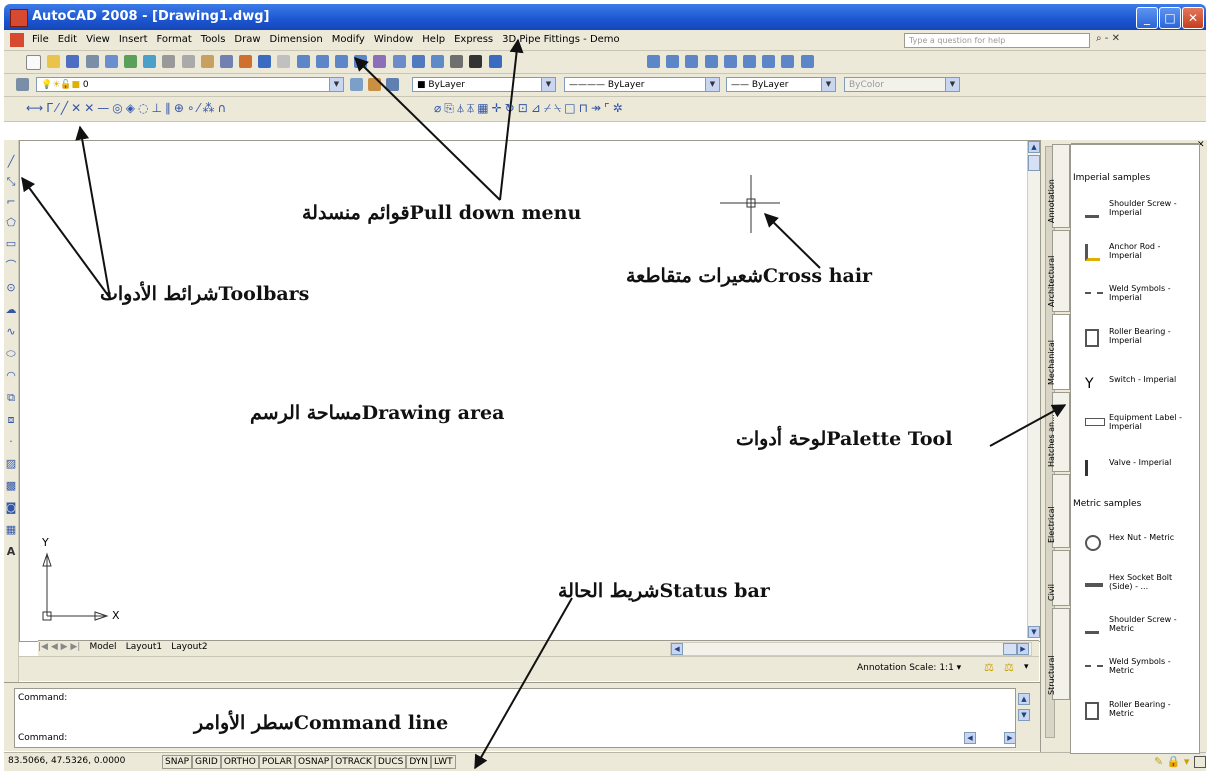  I want to click on doc-controls: - ✕, so click(1112, 38).